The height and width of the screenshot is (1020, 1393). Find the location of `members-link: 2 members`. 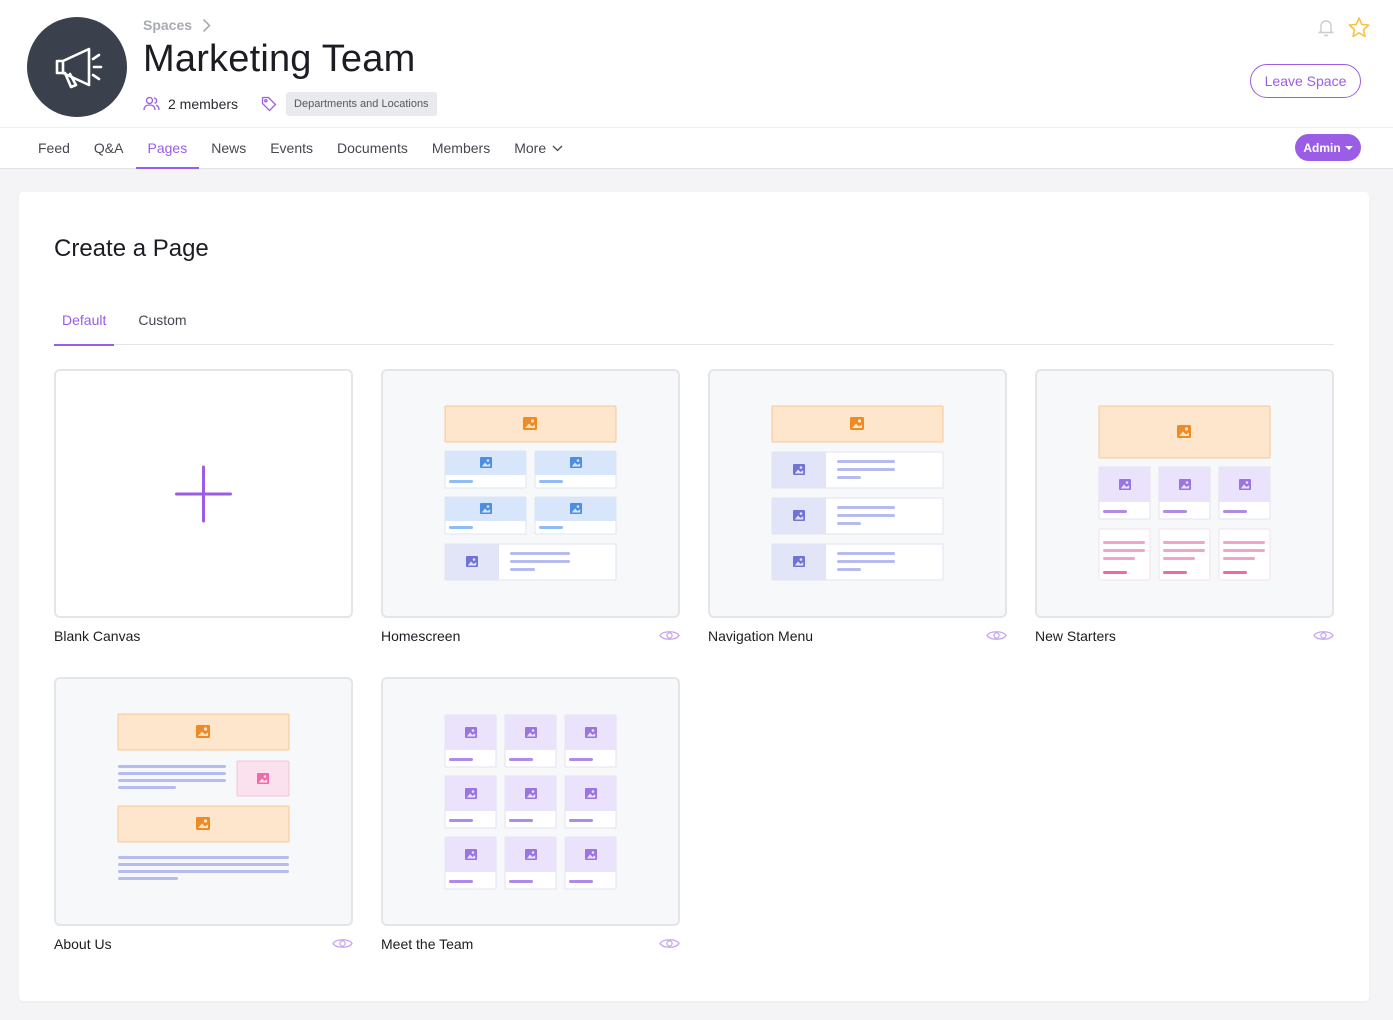

members-link: 2 members is located at coordinates (190, 104).